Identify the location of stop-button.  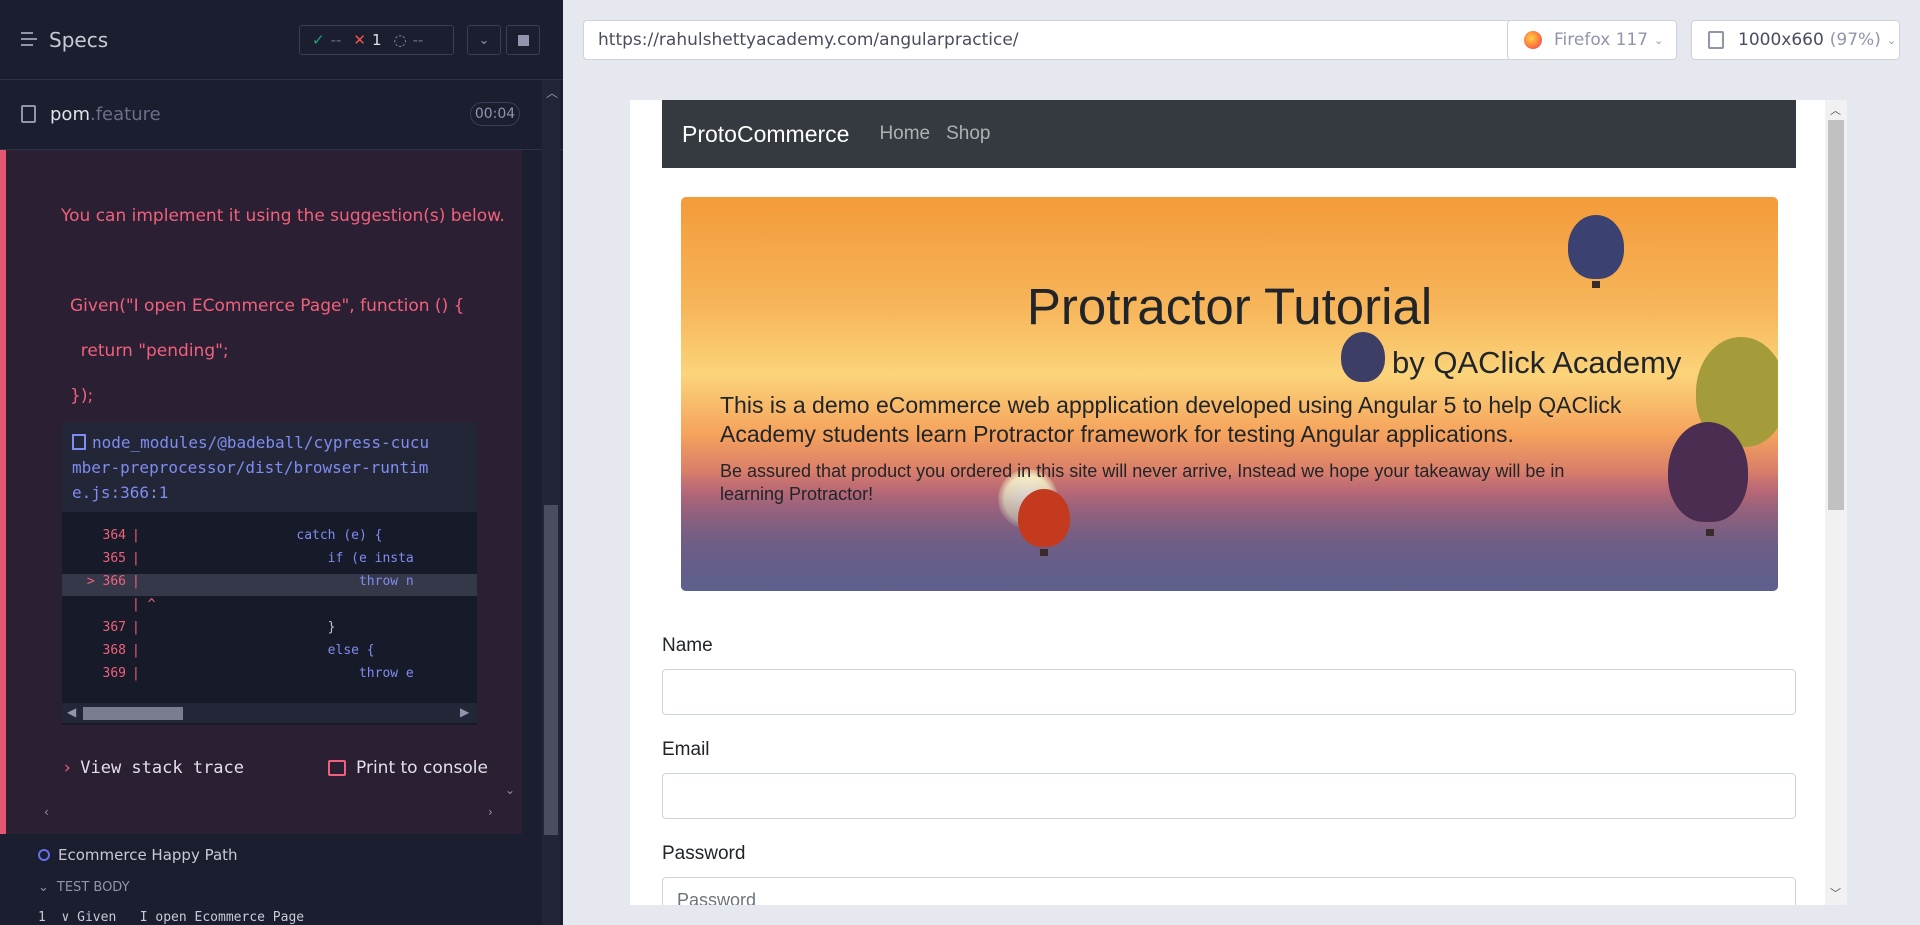
(523, 40).